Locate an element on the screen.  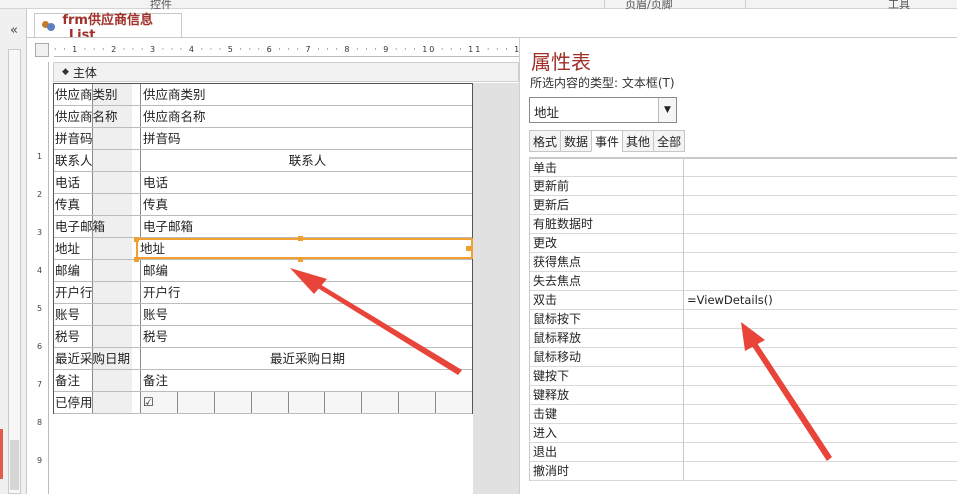
property-row: 双击 =ViewDetails() is located at coordinates (743, 300).